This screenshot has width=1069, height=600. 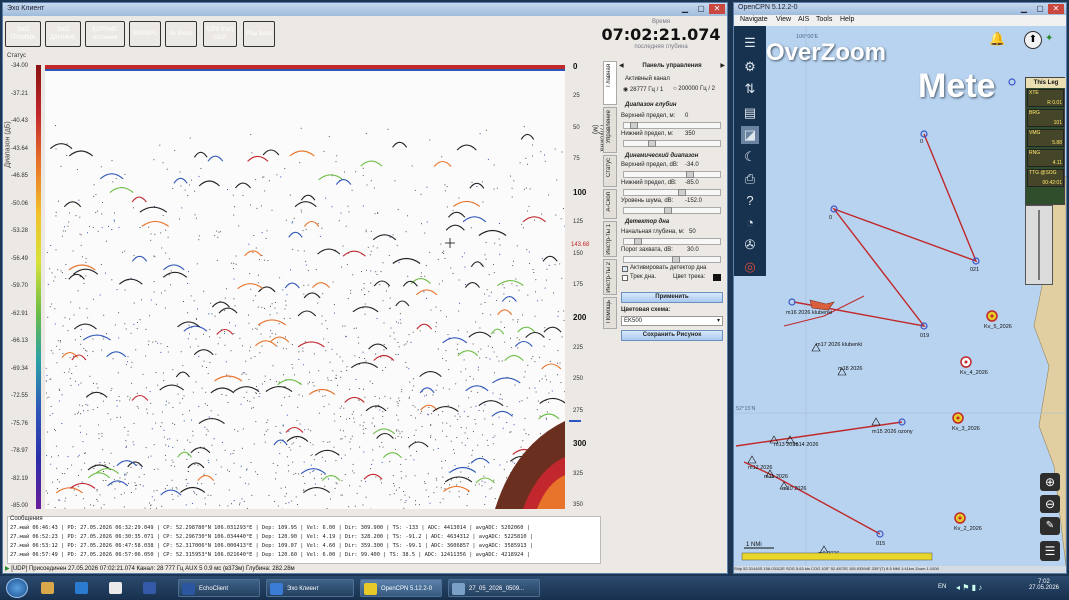 What do you see at coordinates (578, 222) in the screenshot?
I see `depth-tick-label: 125` at bounding box center [578, 222].